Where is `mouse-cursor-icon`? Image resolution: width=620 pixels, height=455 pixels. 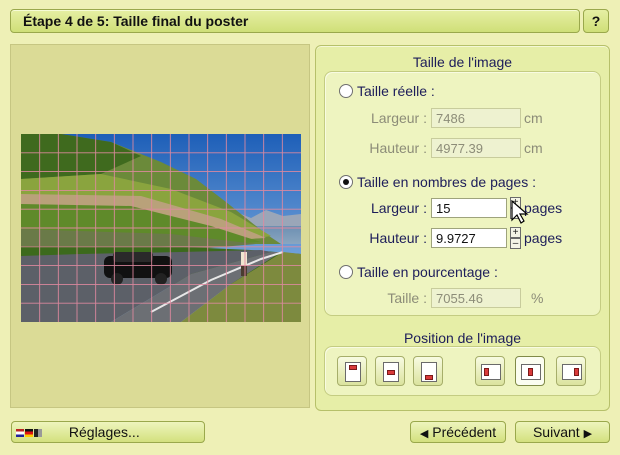
mouse-cursor-icon is located at coordinates (520, 212).